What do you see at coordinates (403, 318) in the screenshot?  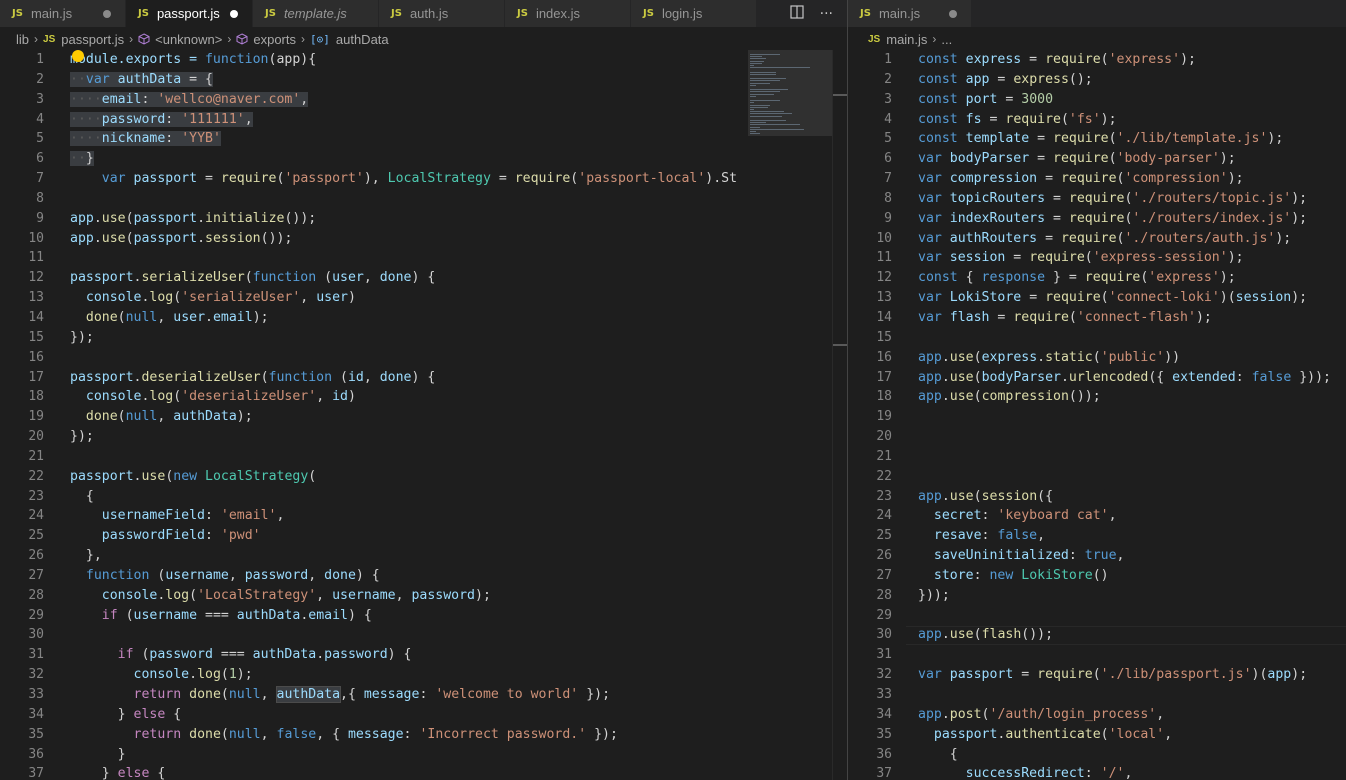 I see `code-line: done(null, user.email);` at bounding box center [403, 318].